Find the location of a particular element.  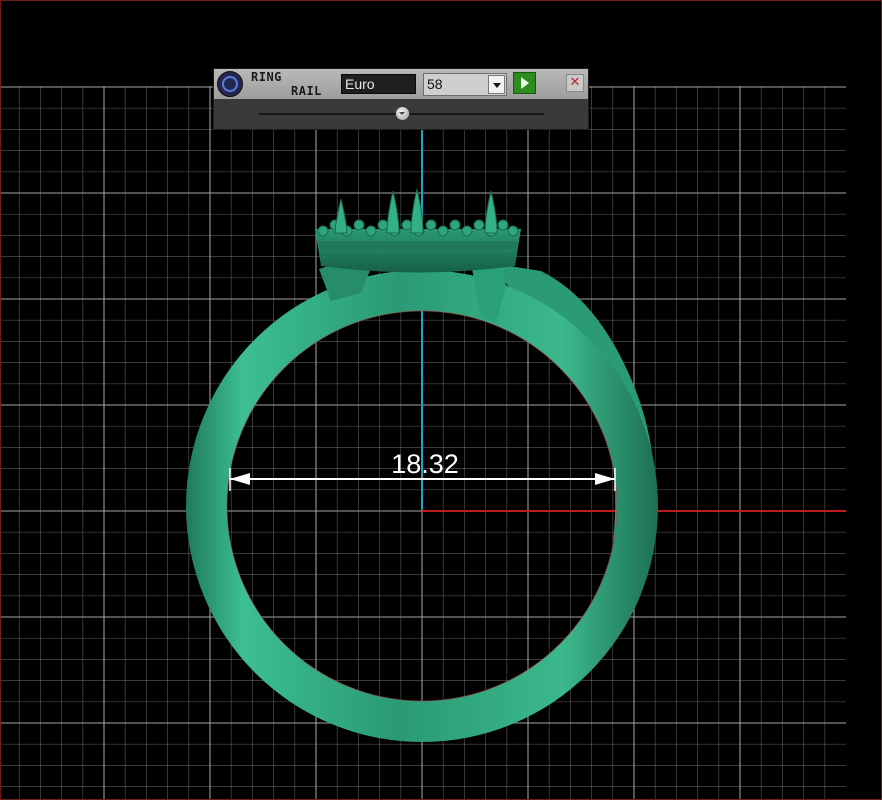

ring-logo-icon is located at coordinates (230, 84).